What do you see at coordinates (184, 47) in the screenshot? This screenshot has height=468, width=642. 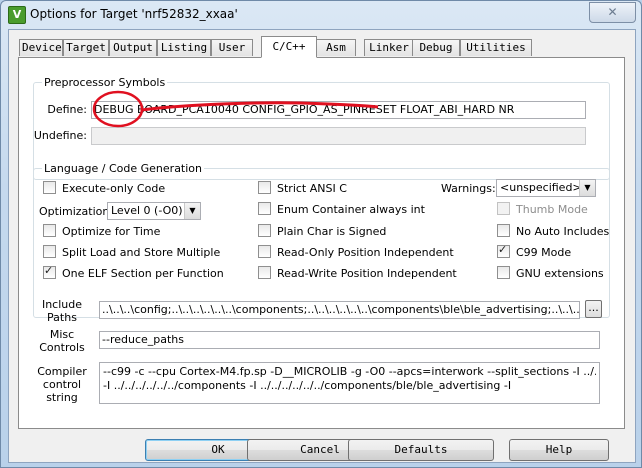 I see `tab-listing: Listing` at bounding box center [184, 47].